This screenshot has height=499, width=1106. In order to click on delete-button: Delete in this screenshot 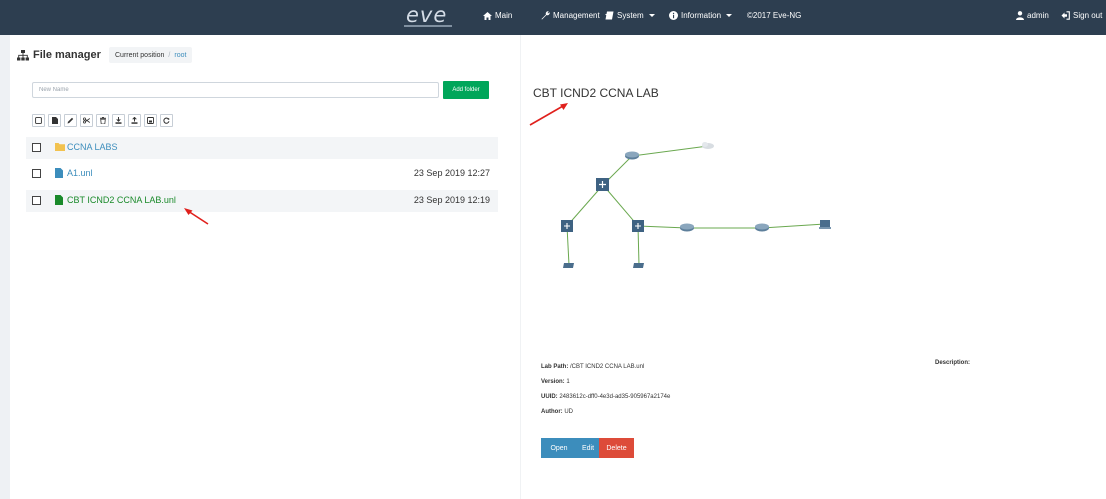, I will do `click(616, 448)`.